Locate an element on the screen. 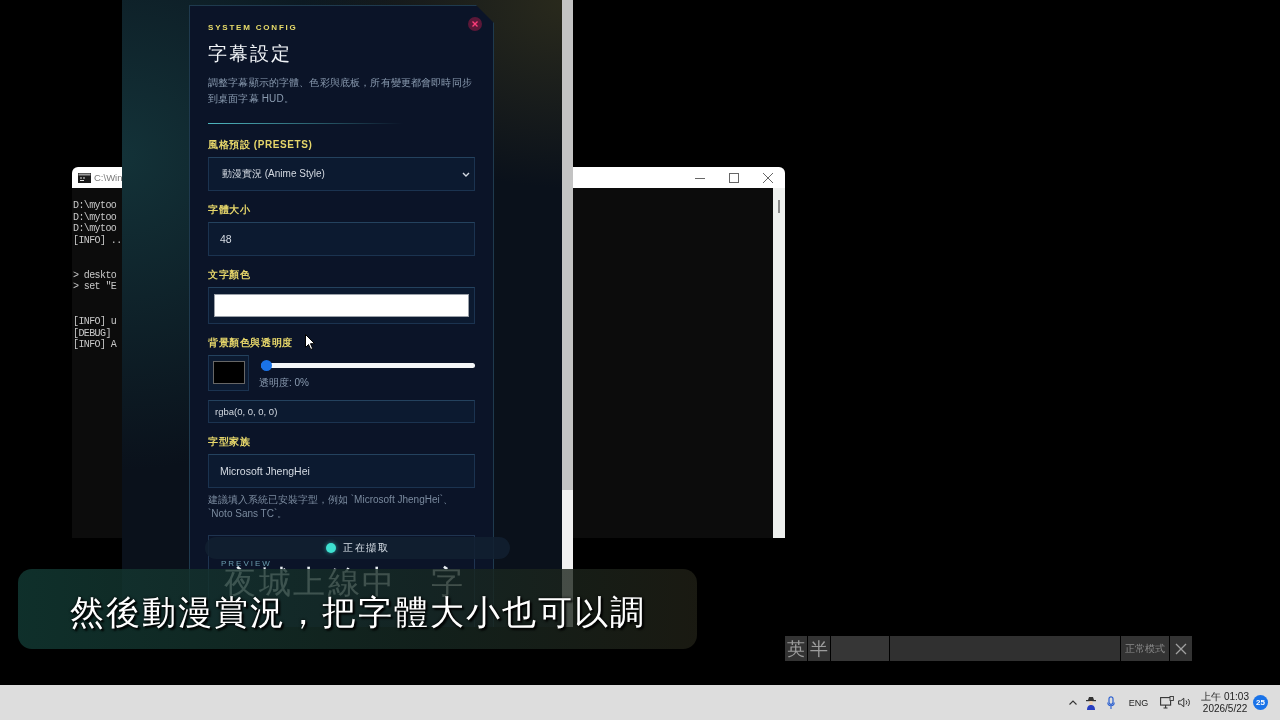  notification-badge: 25 is located at coordinates (1260, 702).